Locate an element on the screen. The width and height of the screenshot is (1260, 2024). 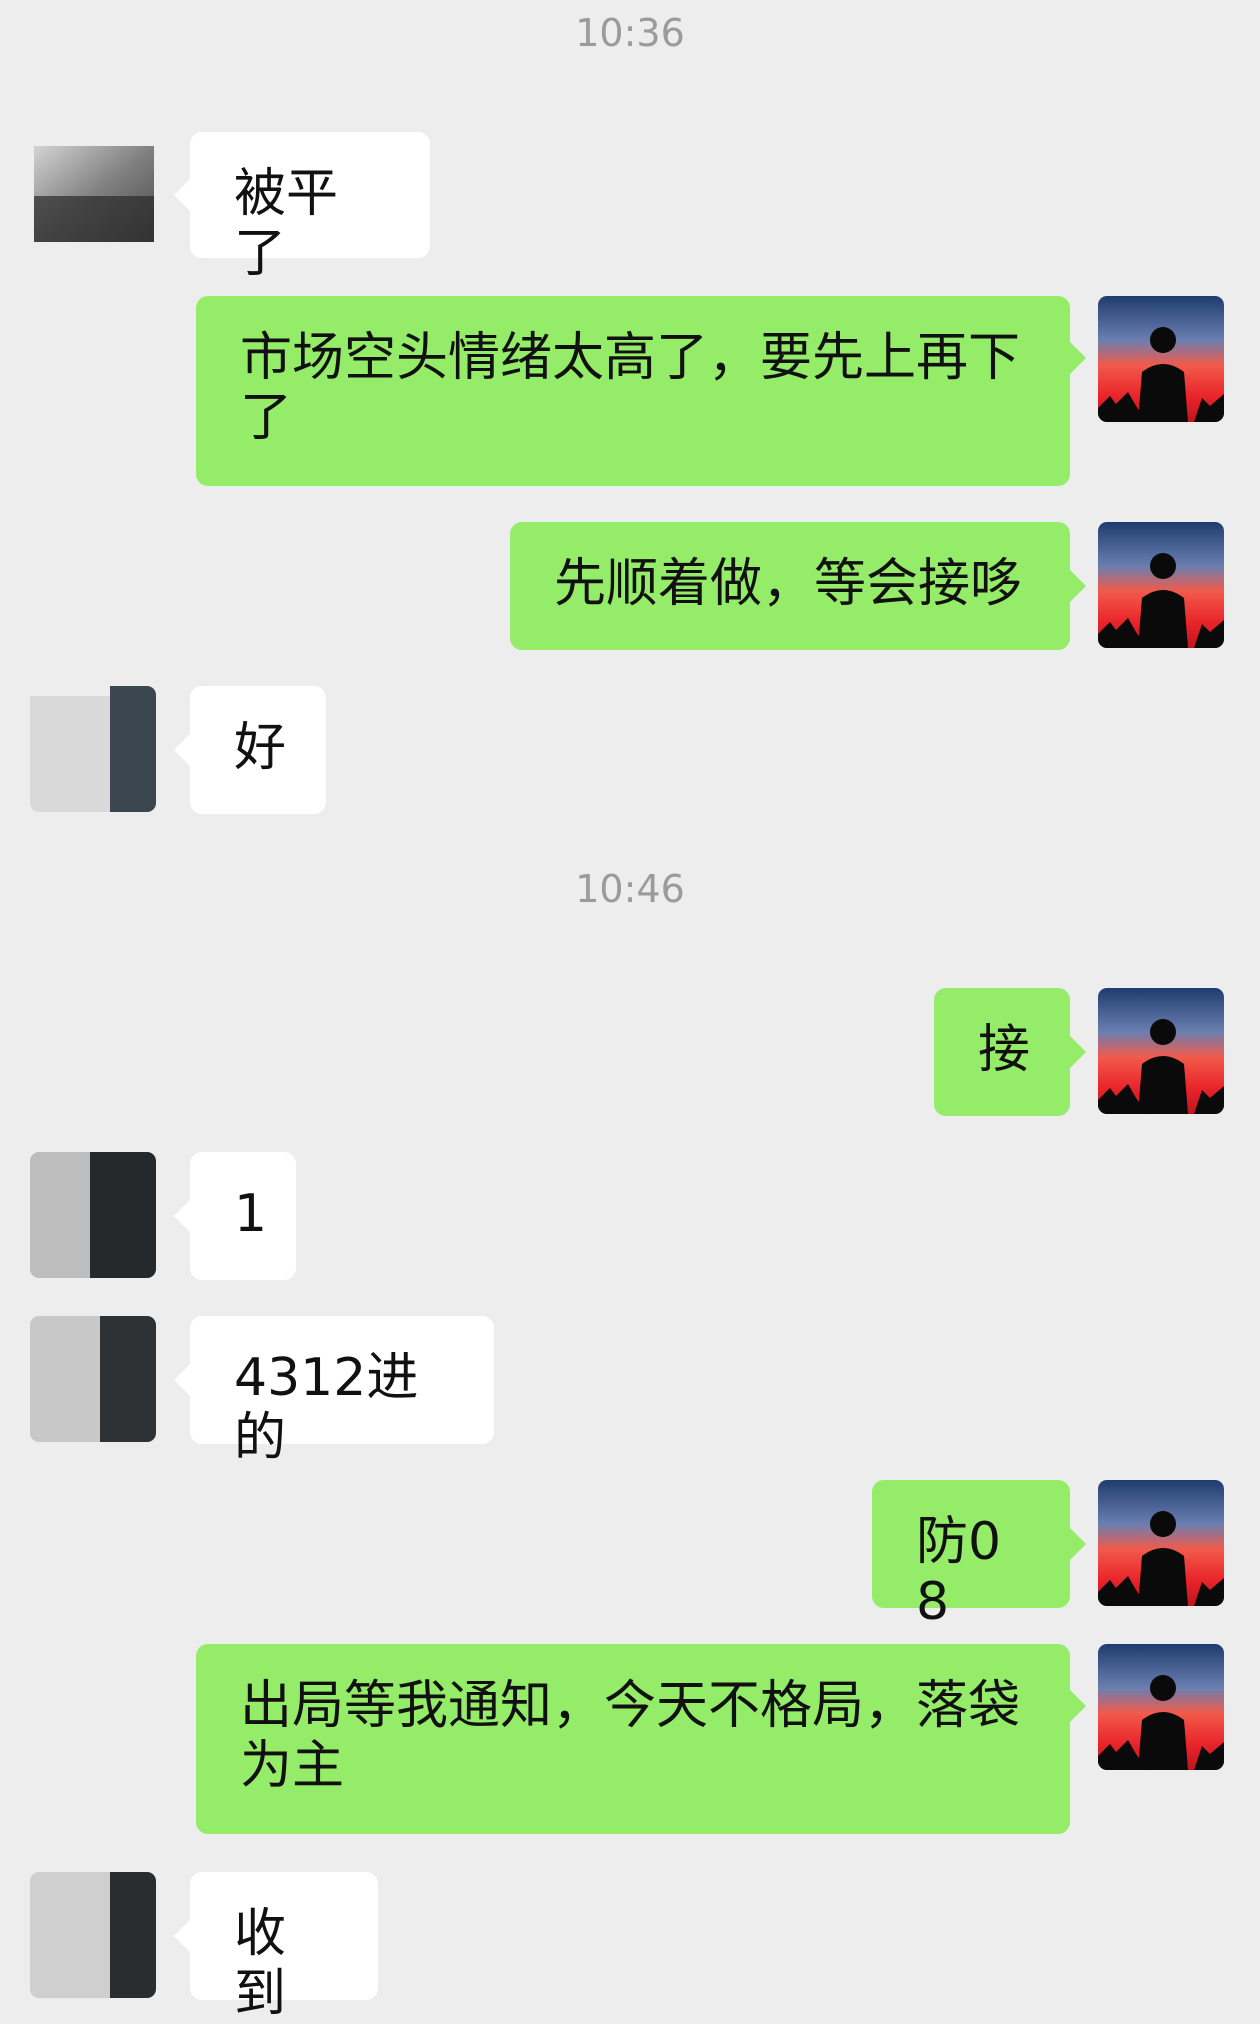
message-bubble-received: 好 is located at coordinates (250, 750).